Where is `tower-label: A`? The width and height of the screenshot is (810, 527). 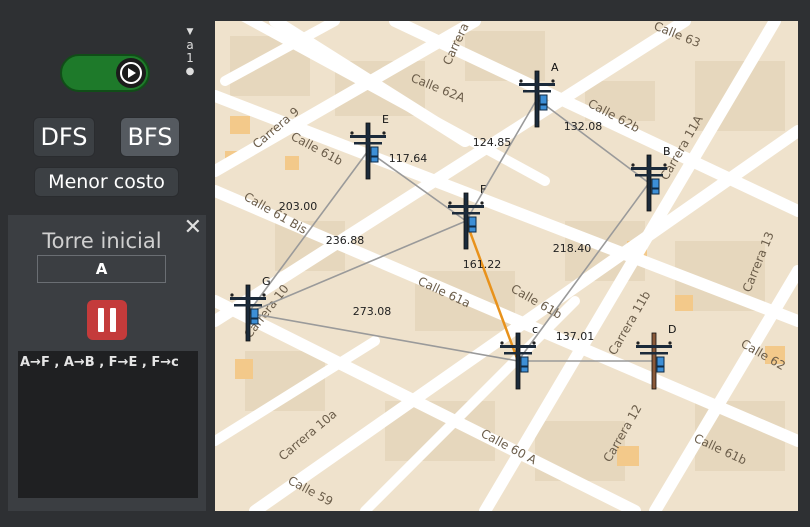 tower-label: A is located at coordinates (555, 67).